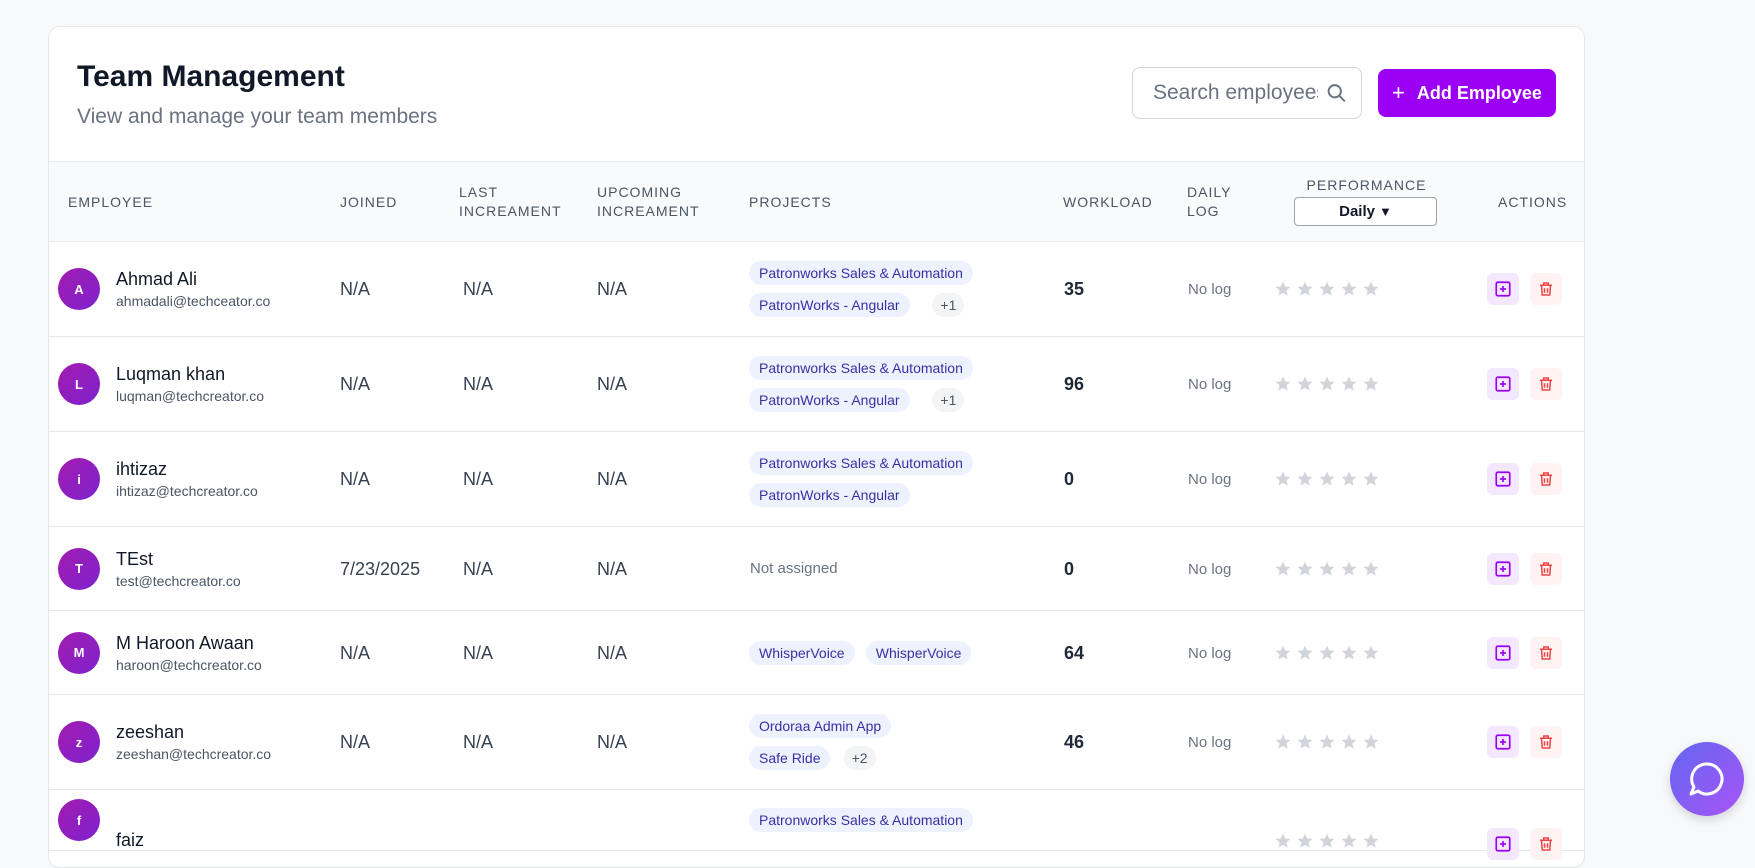 The width and height of the screenshot is (1755, 868). I want to click on column-actions: ACTIONS, so click(1533, 202).